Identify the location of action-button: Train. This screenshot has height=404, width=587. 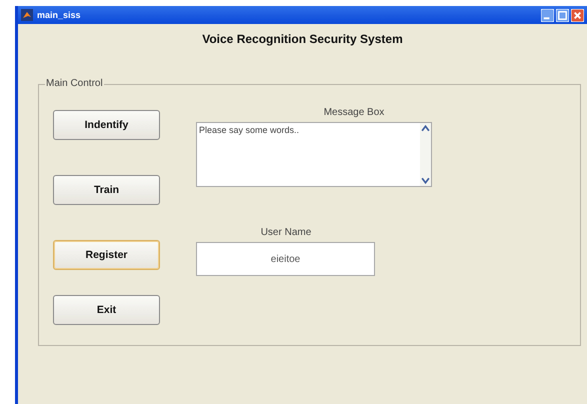
(106, 190).